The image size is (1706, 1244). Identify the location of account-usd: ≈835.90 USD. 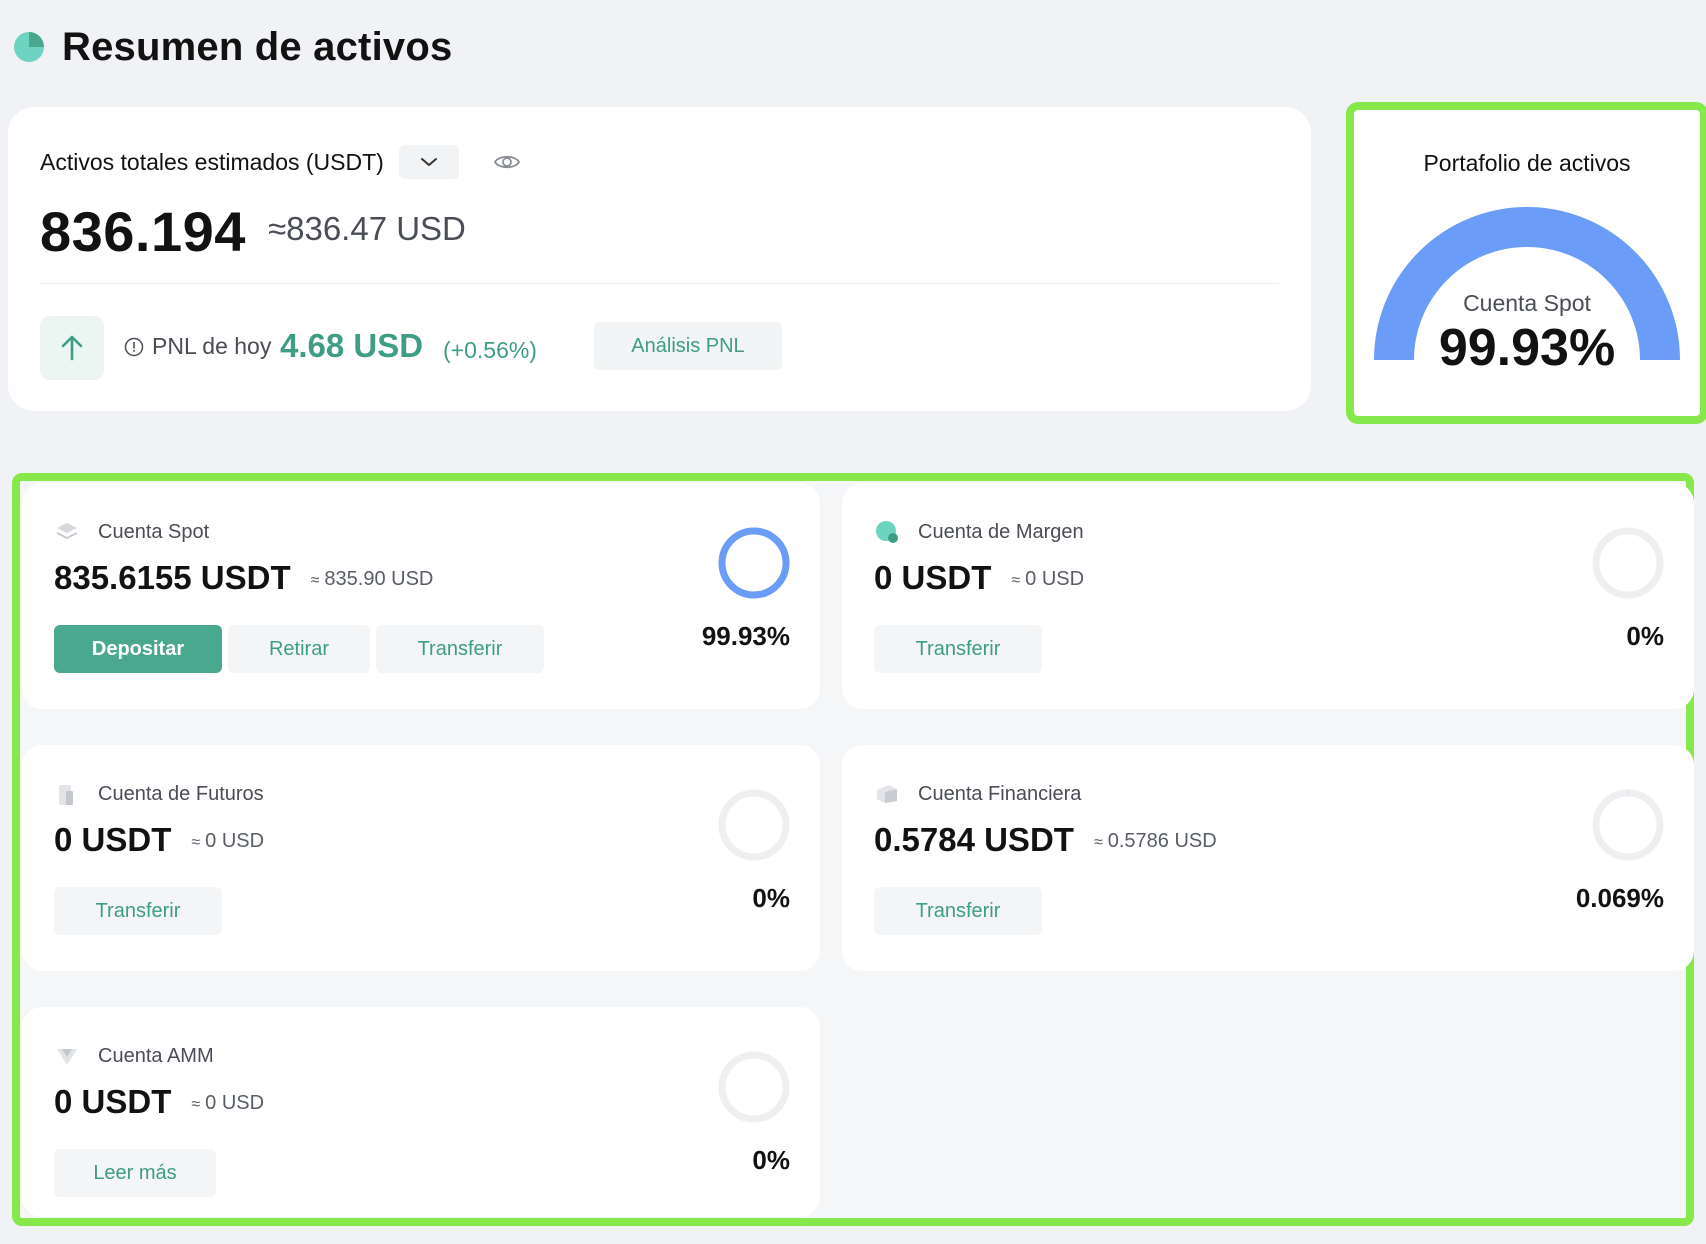
(372, 579).